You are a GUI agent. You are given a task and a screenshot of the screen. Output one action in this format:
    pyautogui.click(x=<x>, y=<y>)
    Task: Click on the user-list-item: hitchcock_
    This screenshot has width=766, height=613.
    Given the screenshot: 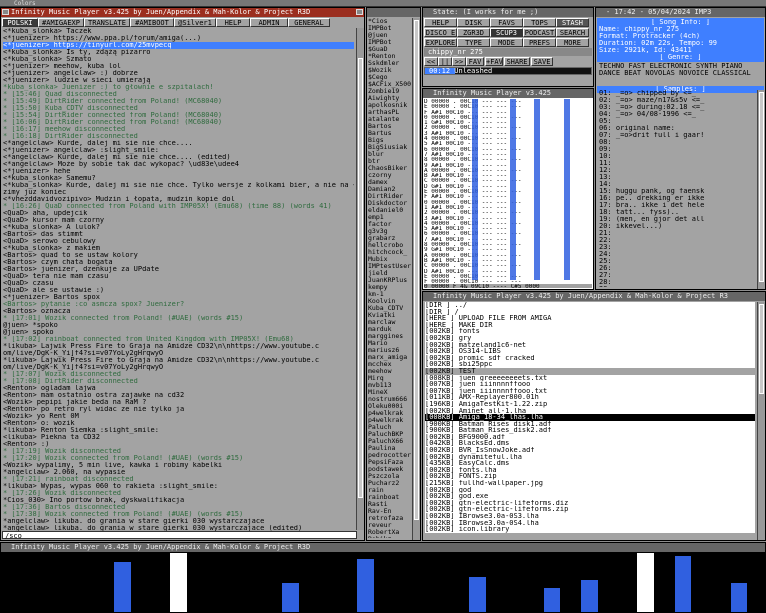 What is the action you would take?
    pyautogui.click(x=389, y=252)
    